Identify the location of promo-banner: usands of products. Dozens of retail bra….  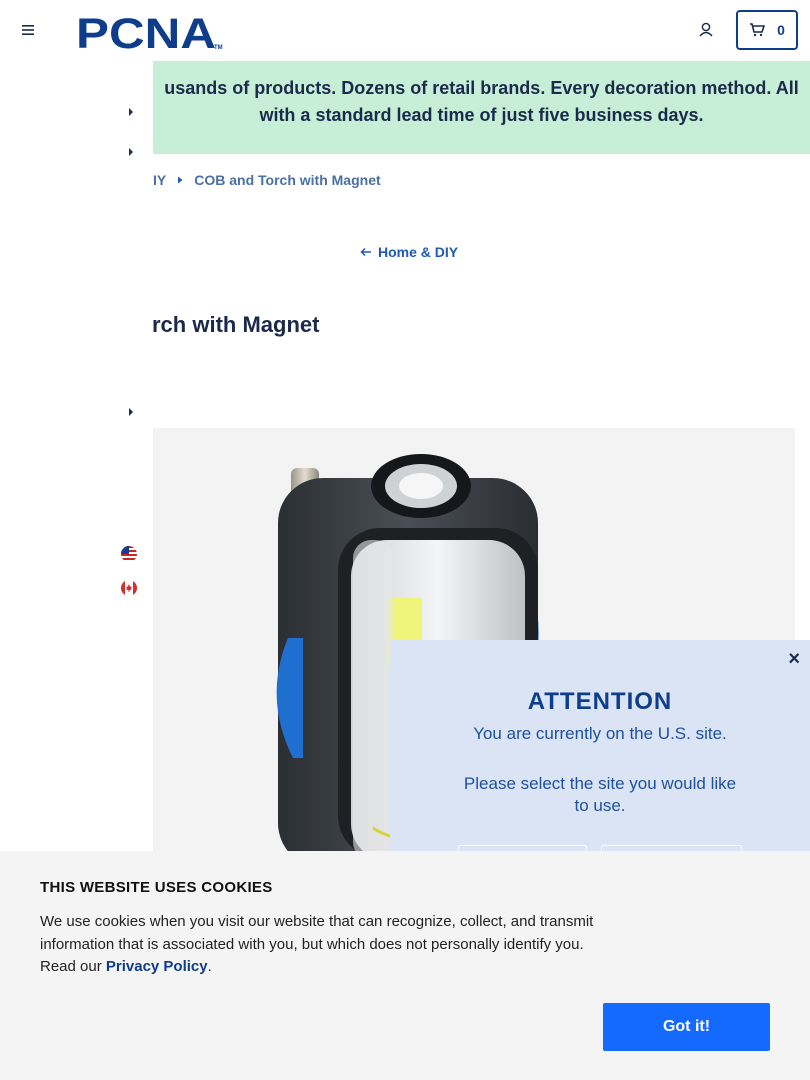
(481, 107).